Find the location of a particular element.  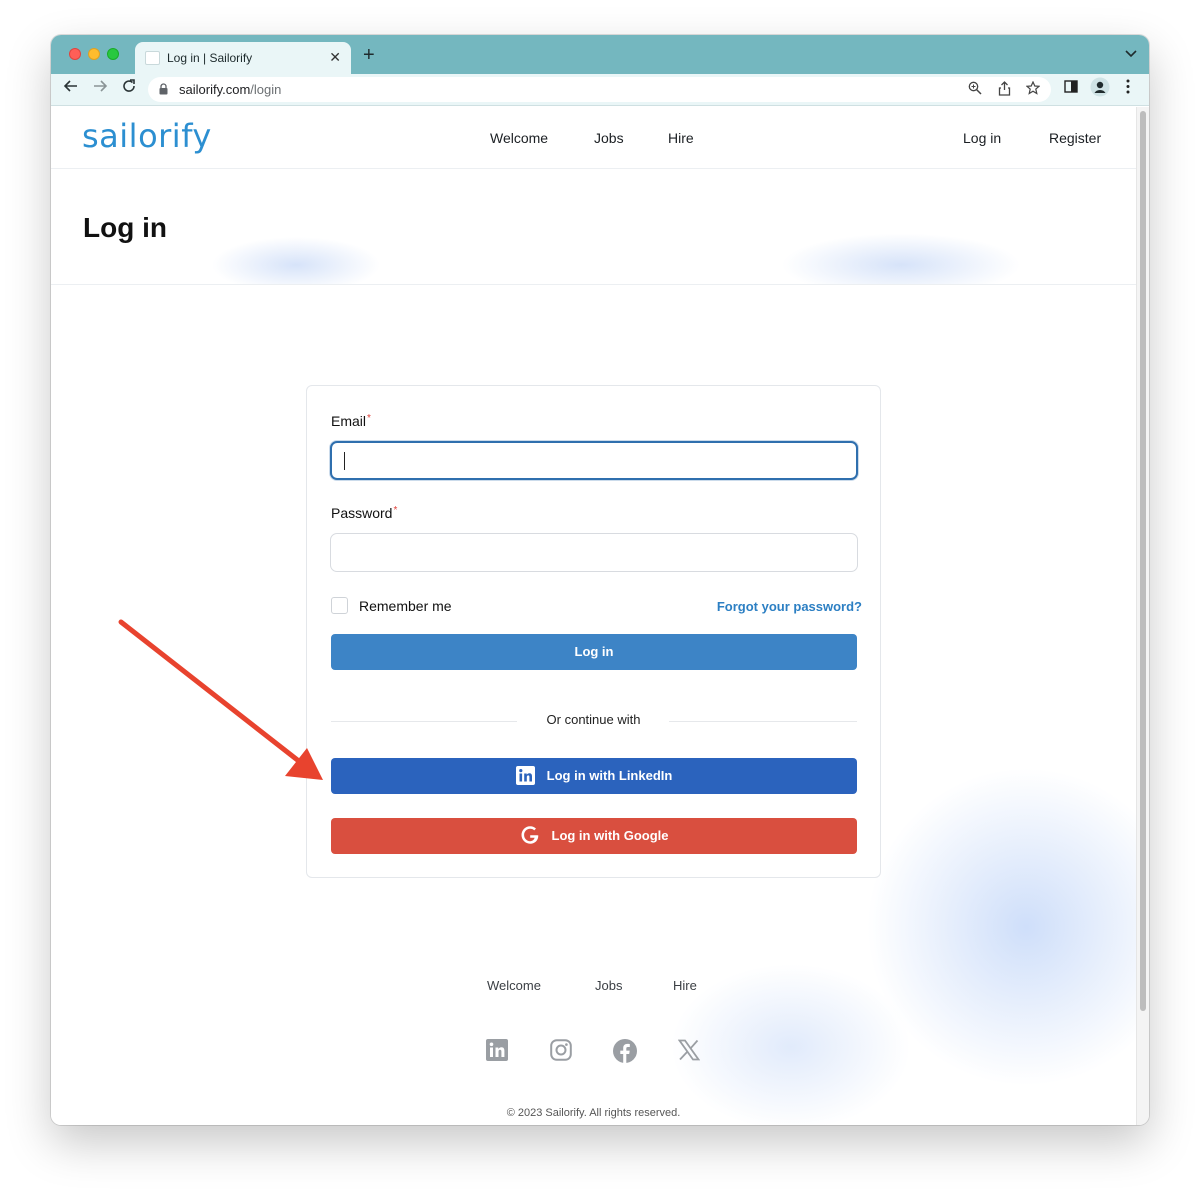

remember-me-checkbox is located at coordinates (339, 605).